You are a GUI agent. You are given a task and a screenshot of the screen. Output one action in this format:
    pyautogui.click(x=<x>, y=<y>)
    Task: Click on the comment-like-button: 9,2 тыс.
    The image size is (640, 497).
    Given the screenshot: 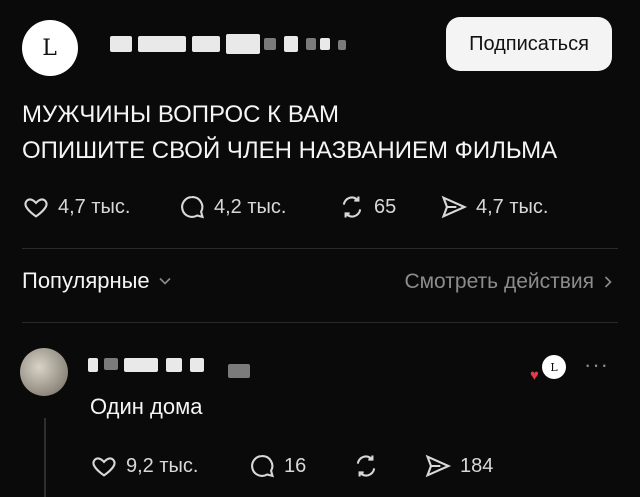 What is the action you would take?
    pyautogui.click(x=144, y=466)
    